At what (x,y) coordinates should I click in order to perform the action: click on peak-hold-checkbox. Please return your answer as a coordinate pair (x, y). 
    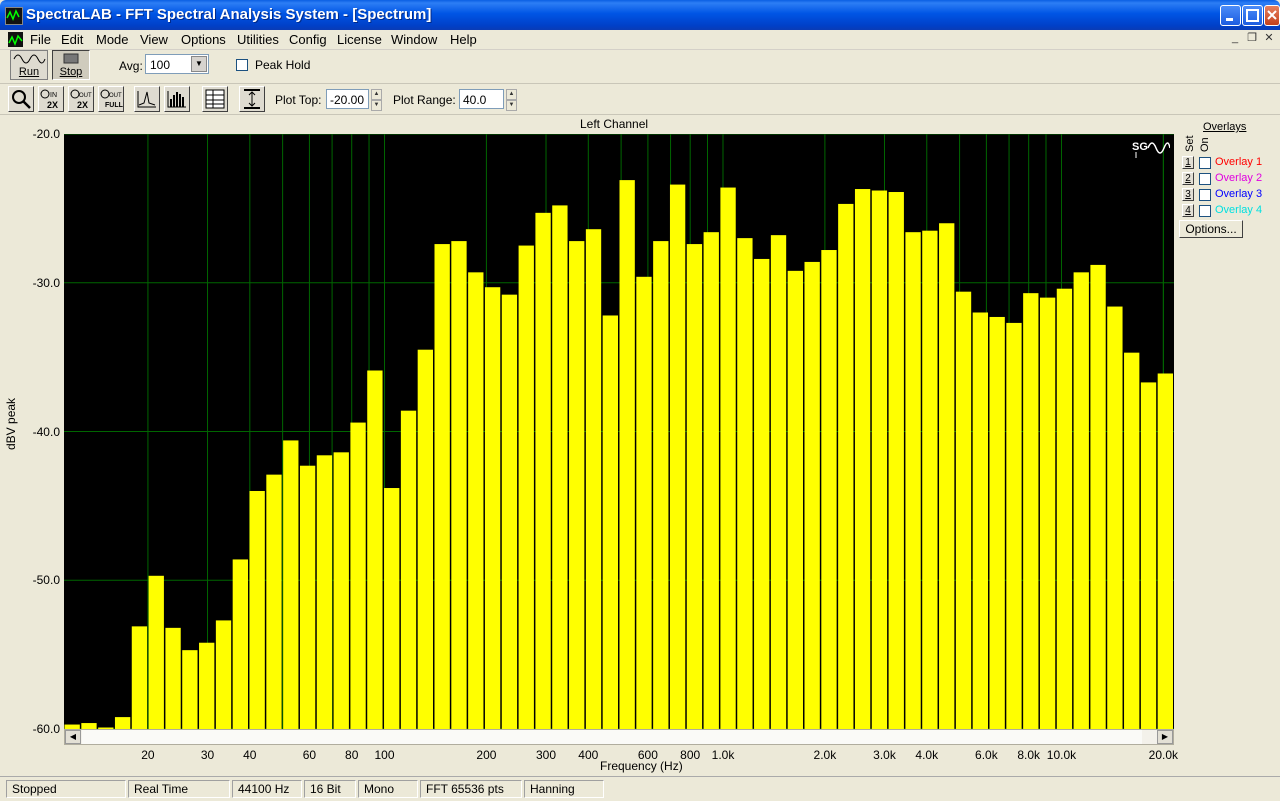
    Looking at the image, I should click on (242, 65).